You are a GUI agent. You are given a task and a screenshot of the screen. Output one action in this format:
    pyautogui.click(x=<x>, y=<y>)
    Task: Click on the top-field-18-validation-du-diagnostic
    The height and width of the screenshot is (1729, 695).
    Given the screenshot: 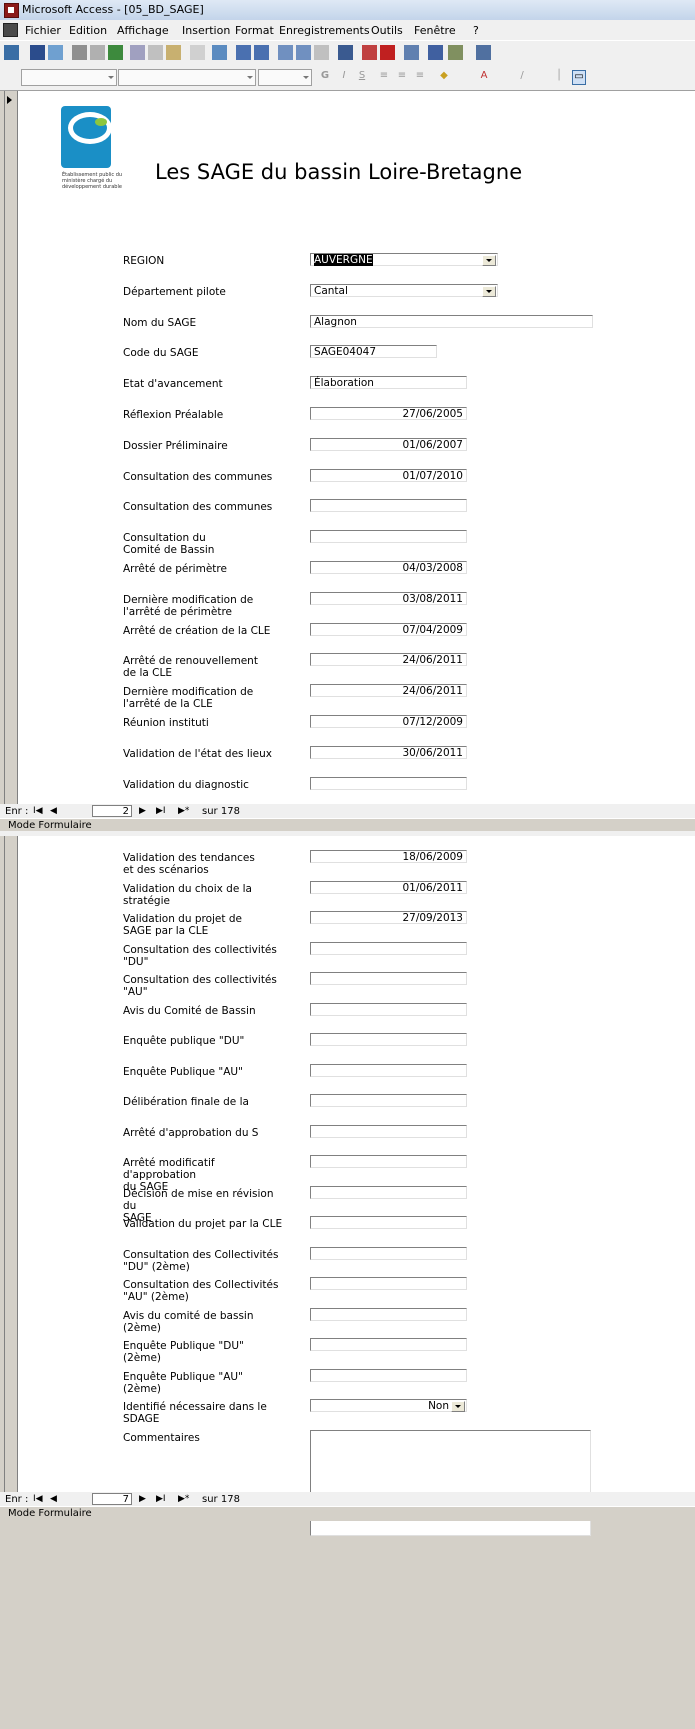 What is the action you would take?
    pyautogui.click(x=388, y=783)
    